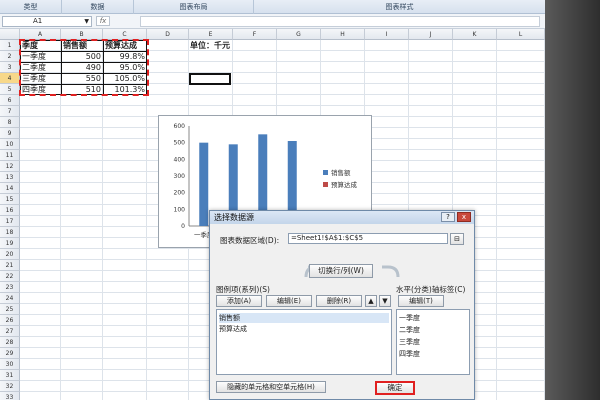 Image resolution: width=600 pixels, height=400 pixels. I want to click on series-item: 销售额, so click(304, 318).